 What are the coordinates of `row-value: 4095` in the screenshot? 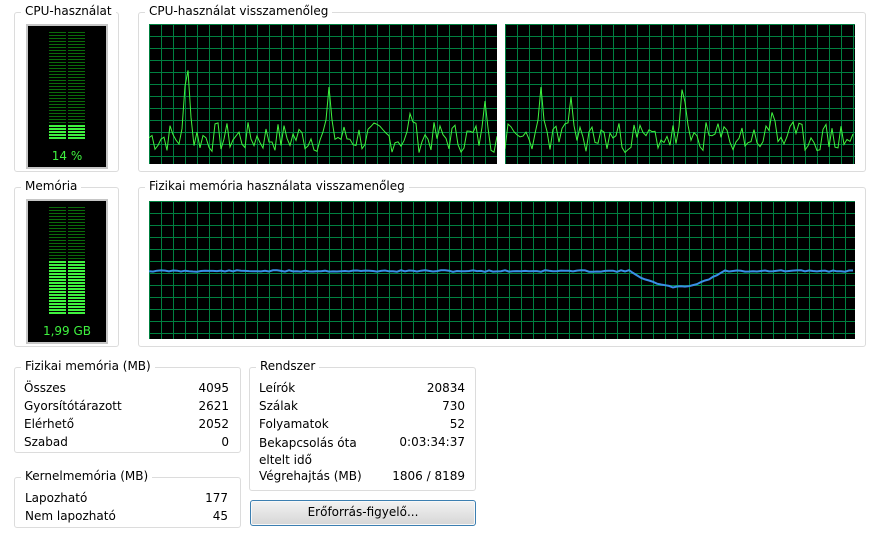 It's located at (213, 388).